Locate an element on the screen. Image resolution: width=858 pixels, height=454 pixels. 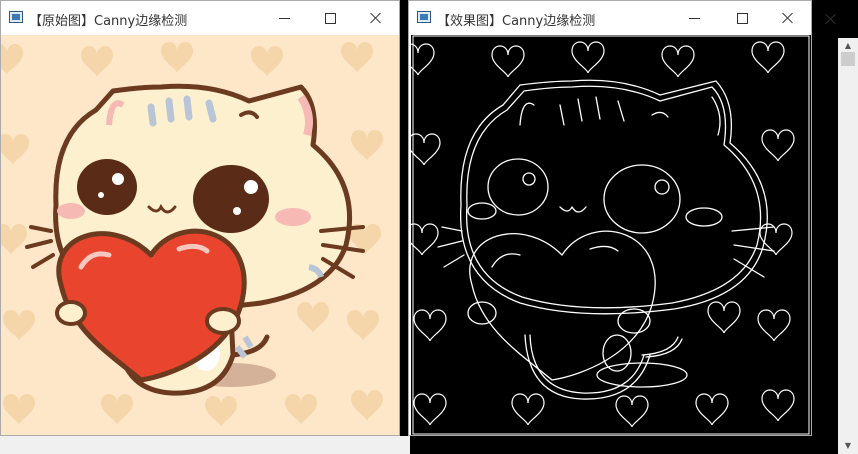
scroll-up-arrow-icon: ▲ is located at coordinates (848, 45).